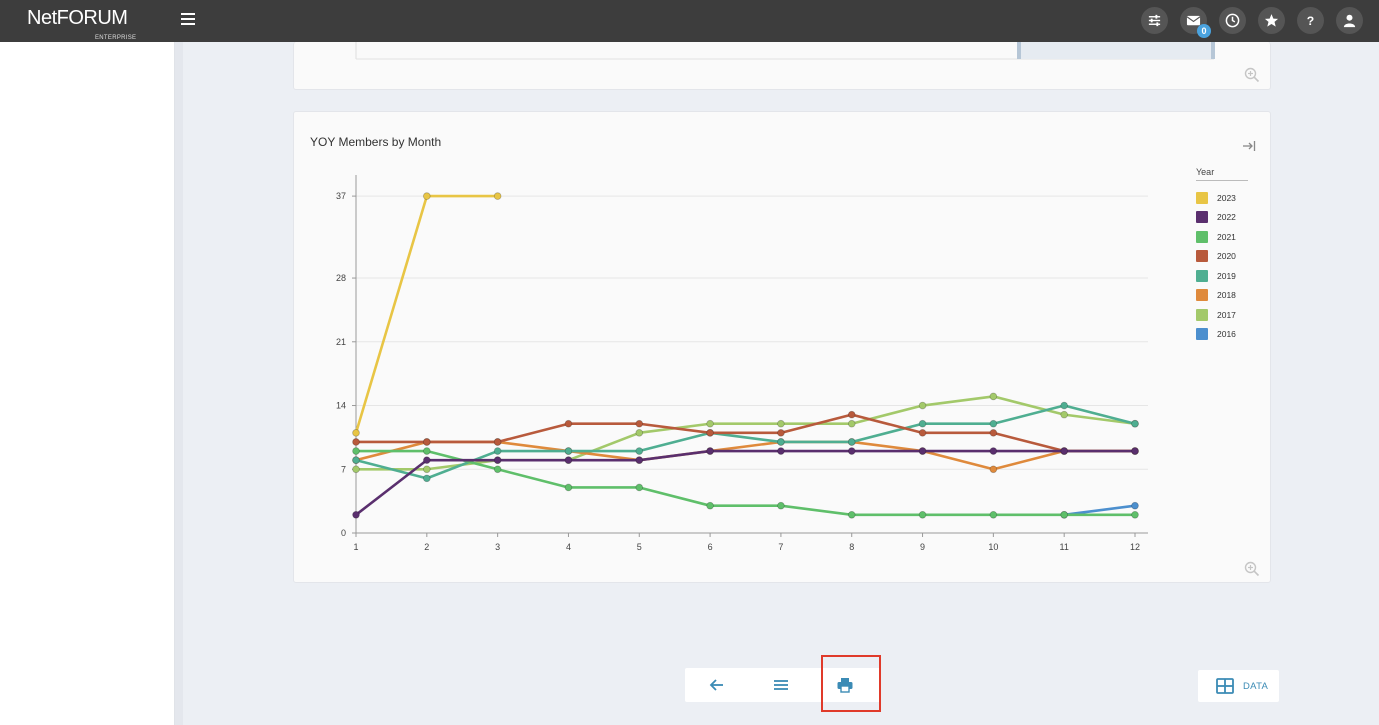 This screenshot has width=1379, height=725. Describe the element at coordinates (1204, 31) in the screenshot. I see `mail-count-badge: 0` at that location.